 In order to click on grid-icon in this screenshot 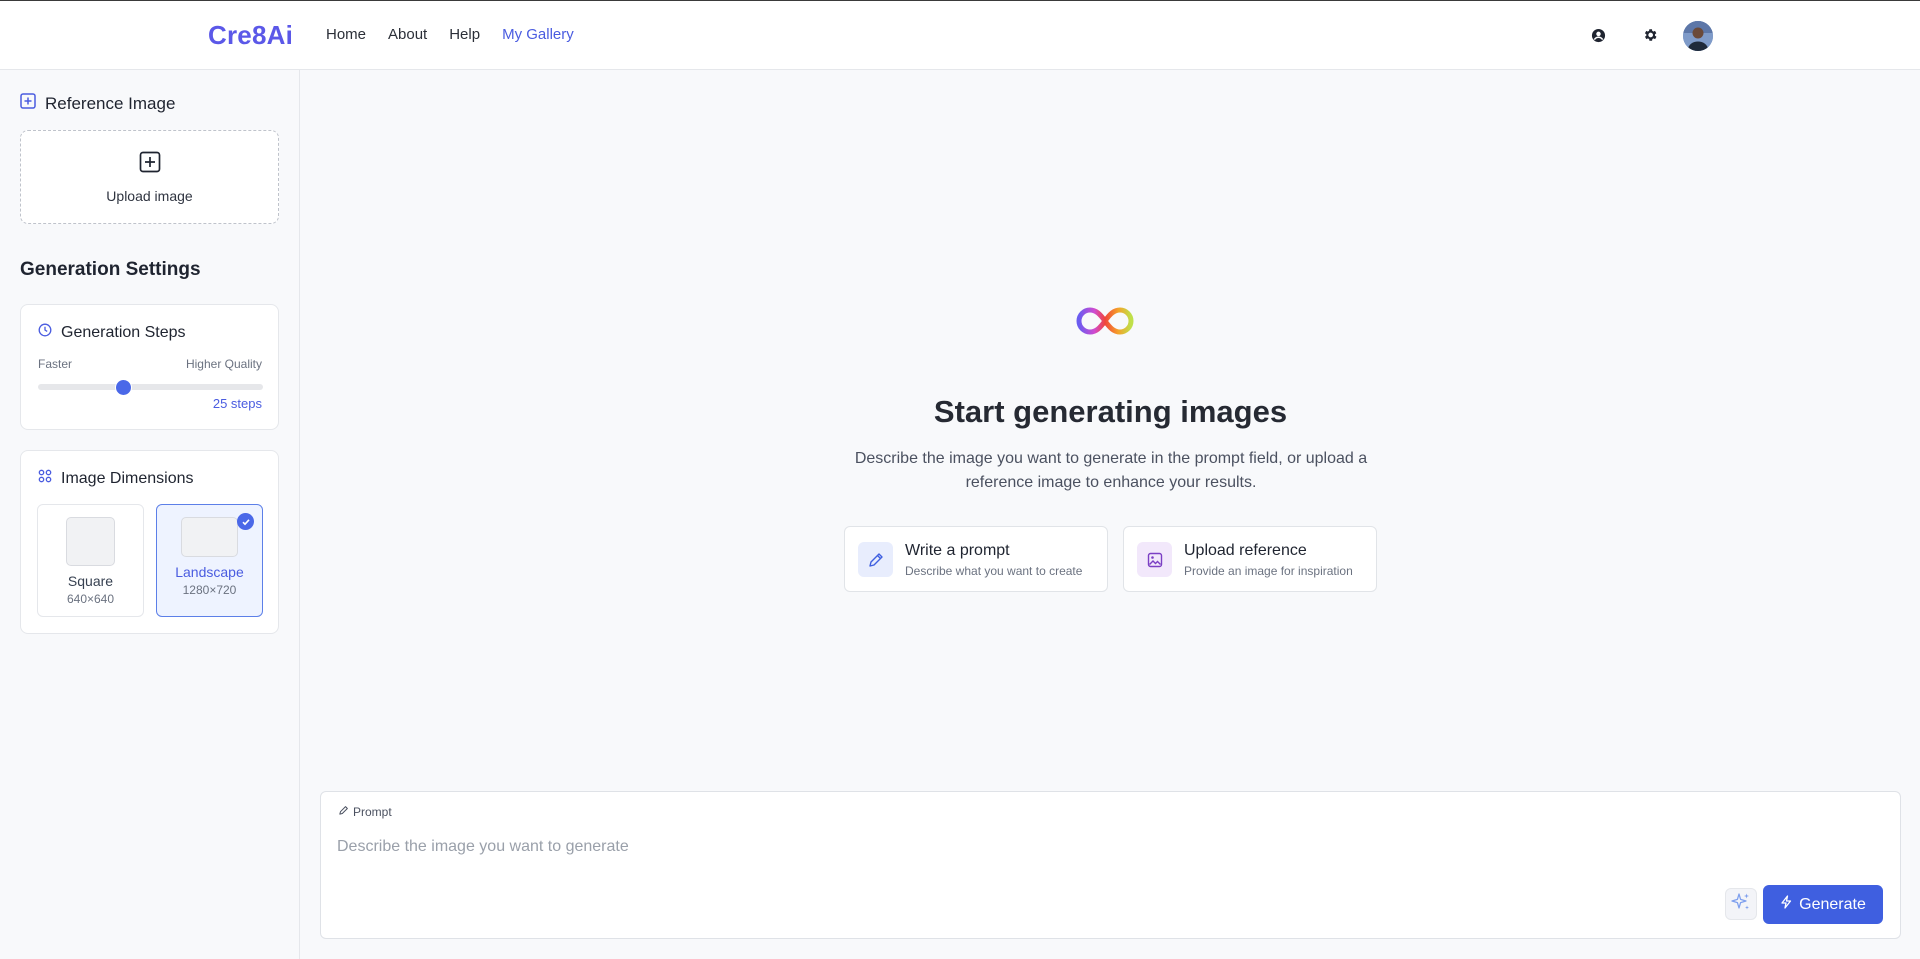, I will do `click(45, 478)`.